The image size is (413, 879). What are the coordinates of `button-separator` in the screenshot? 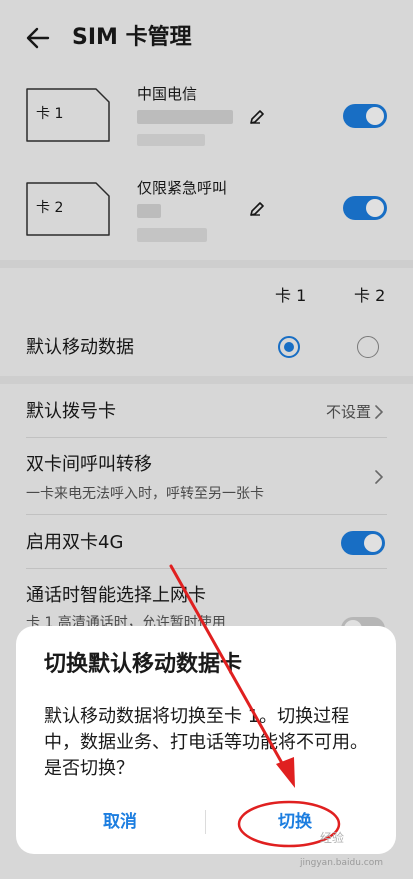 It's located at (205, 822).